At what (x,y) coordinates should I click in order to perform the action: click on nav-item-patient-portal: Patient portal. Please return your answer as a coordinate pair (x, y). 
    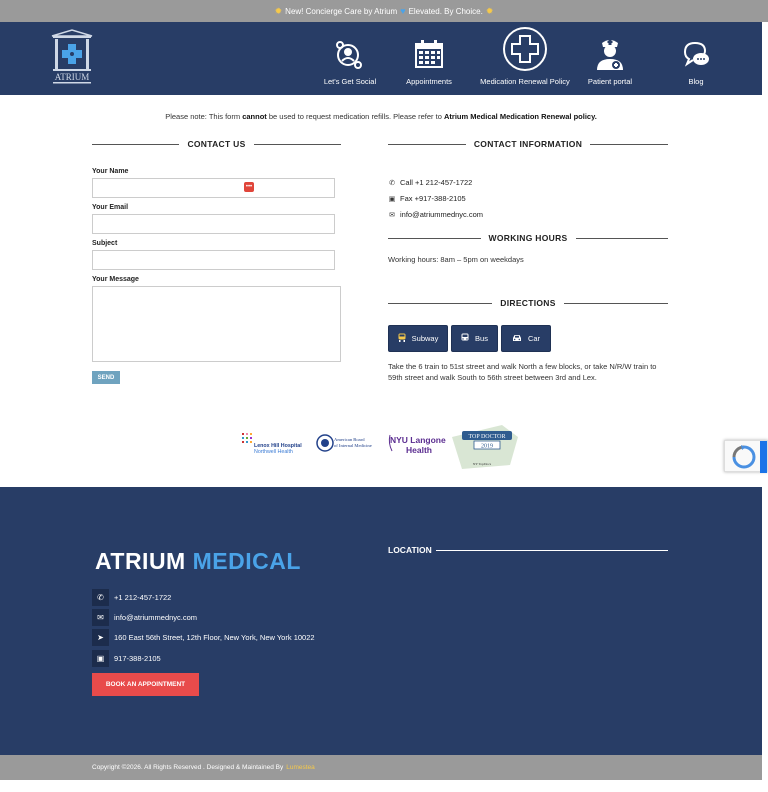
    Looking at the image, I should click on (610, 54).